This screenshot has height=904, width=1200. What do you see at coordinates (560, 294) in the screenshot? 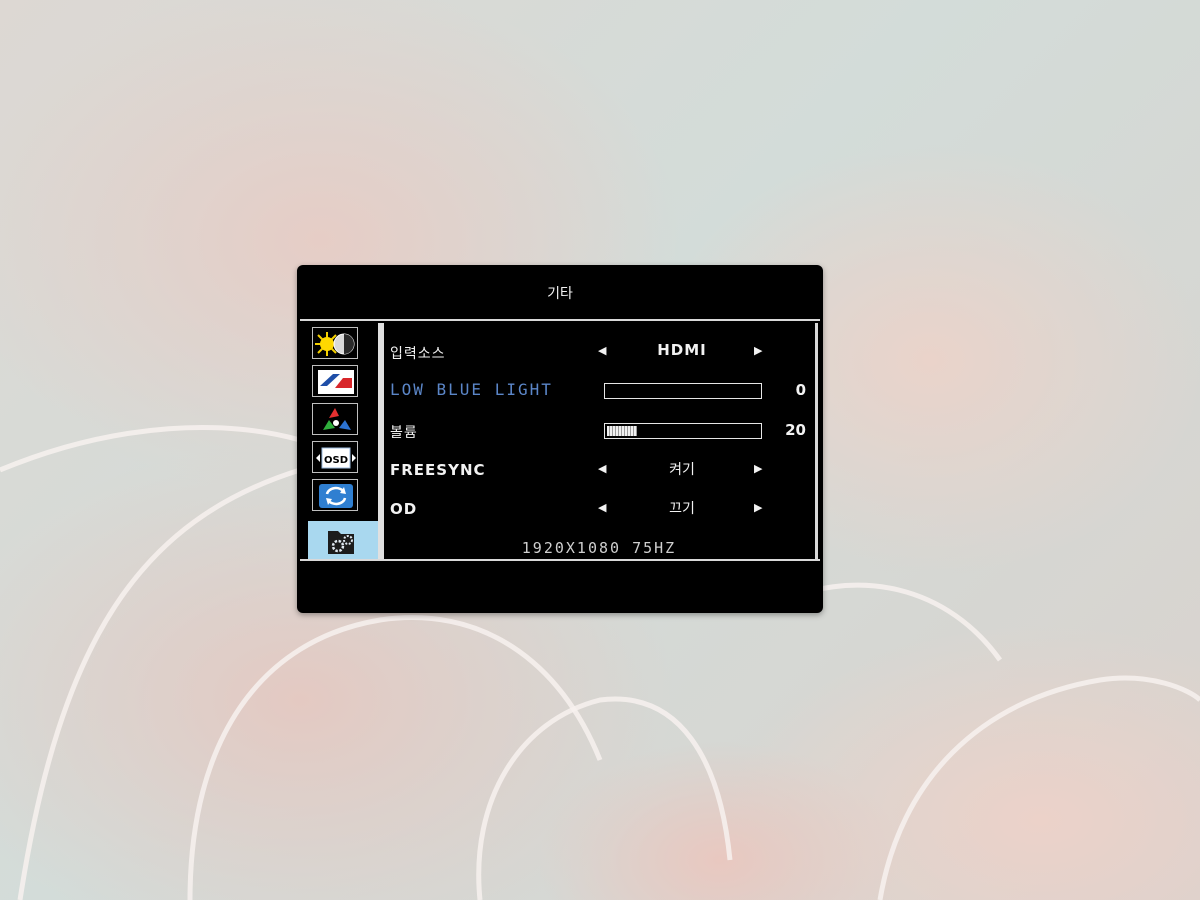
I see `osd-title: 기타` at bounding box center [560, 294].